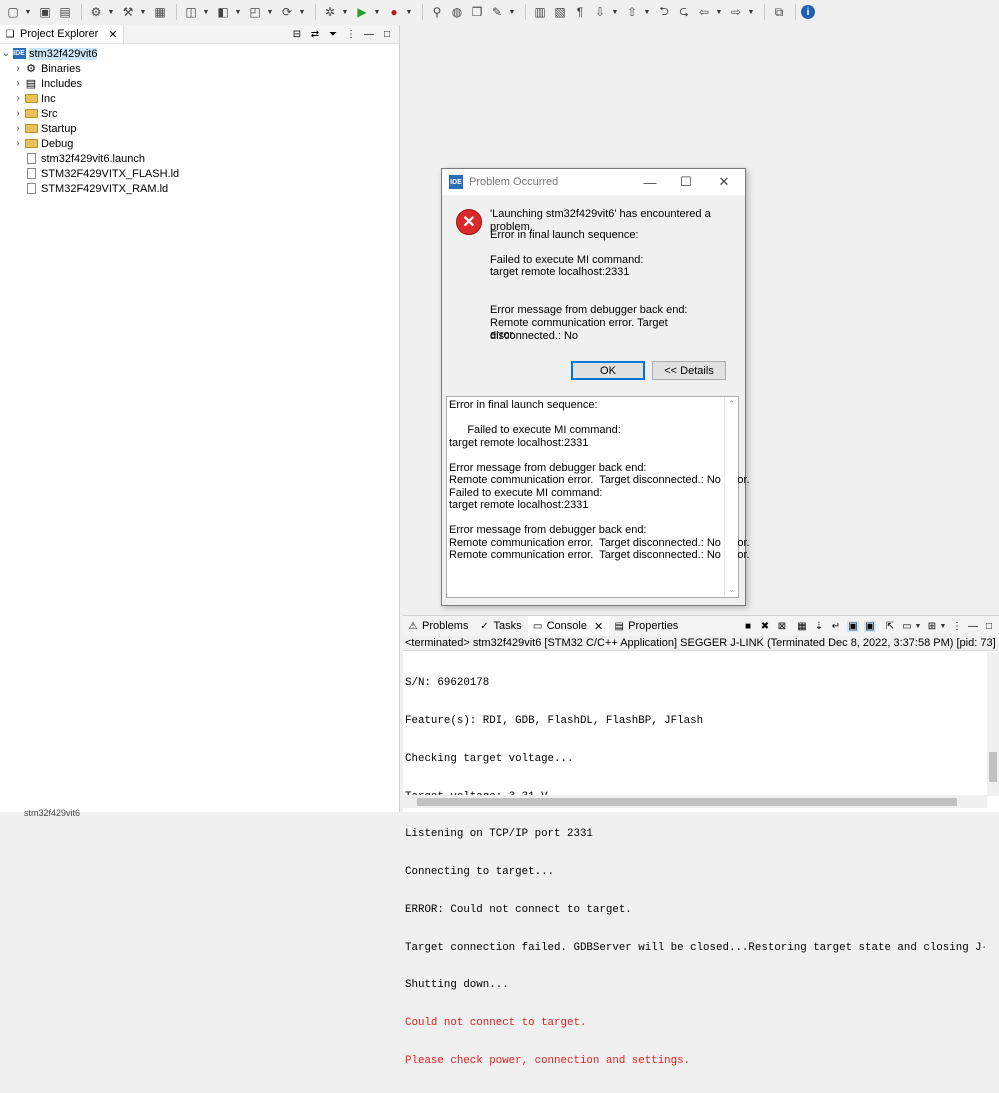 The width and height of the screenshot is (999, 1093). Describe the element at coordinates (438, 626) in the screenshot. I see `tab-problems: ⚠ Problems` at that location.